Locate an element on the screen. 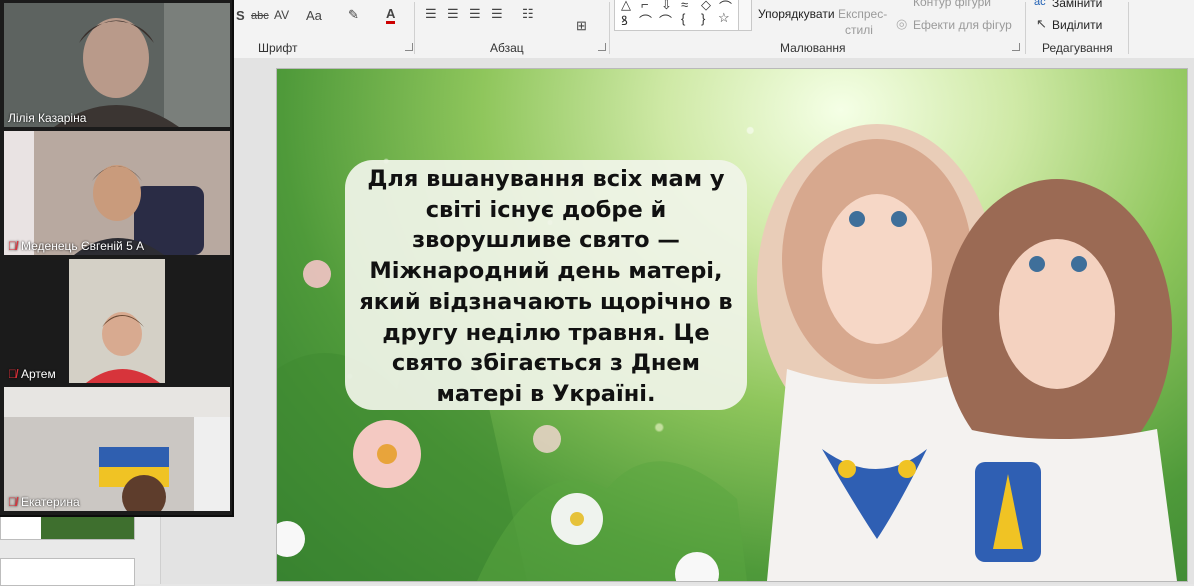 Image resolution: width=1194 pixels, height=586 pixels. participant-tile: 🎙̸ Меденець Євгеній 5 А is located at coordinates (117, 193).